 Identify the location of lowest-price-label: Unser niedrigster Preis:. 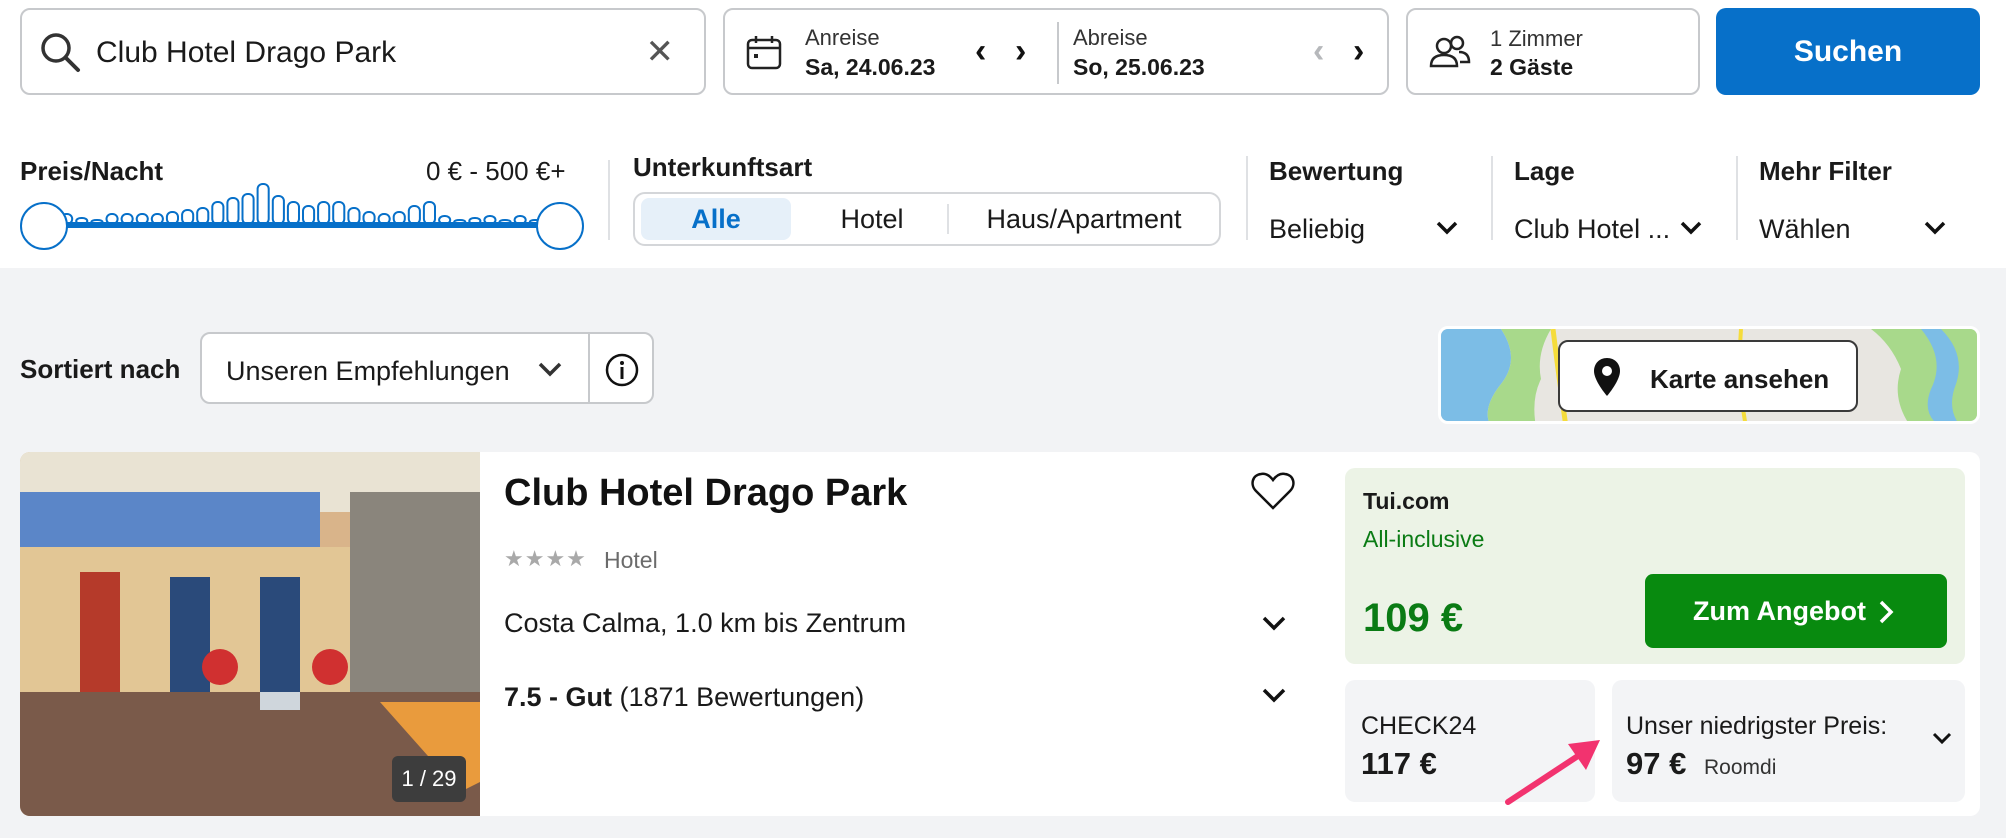
(1757, 726).